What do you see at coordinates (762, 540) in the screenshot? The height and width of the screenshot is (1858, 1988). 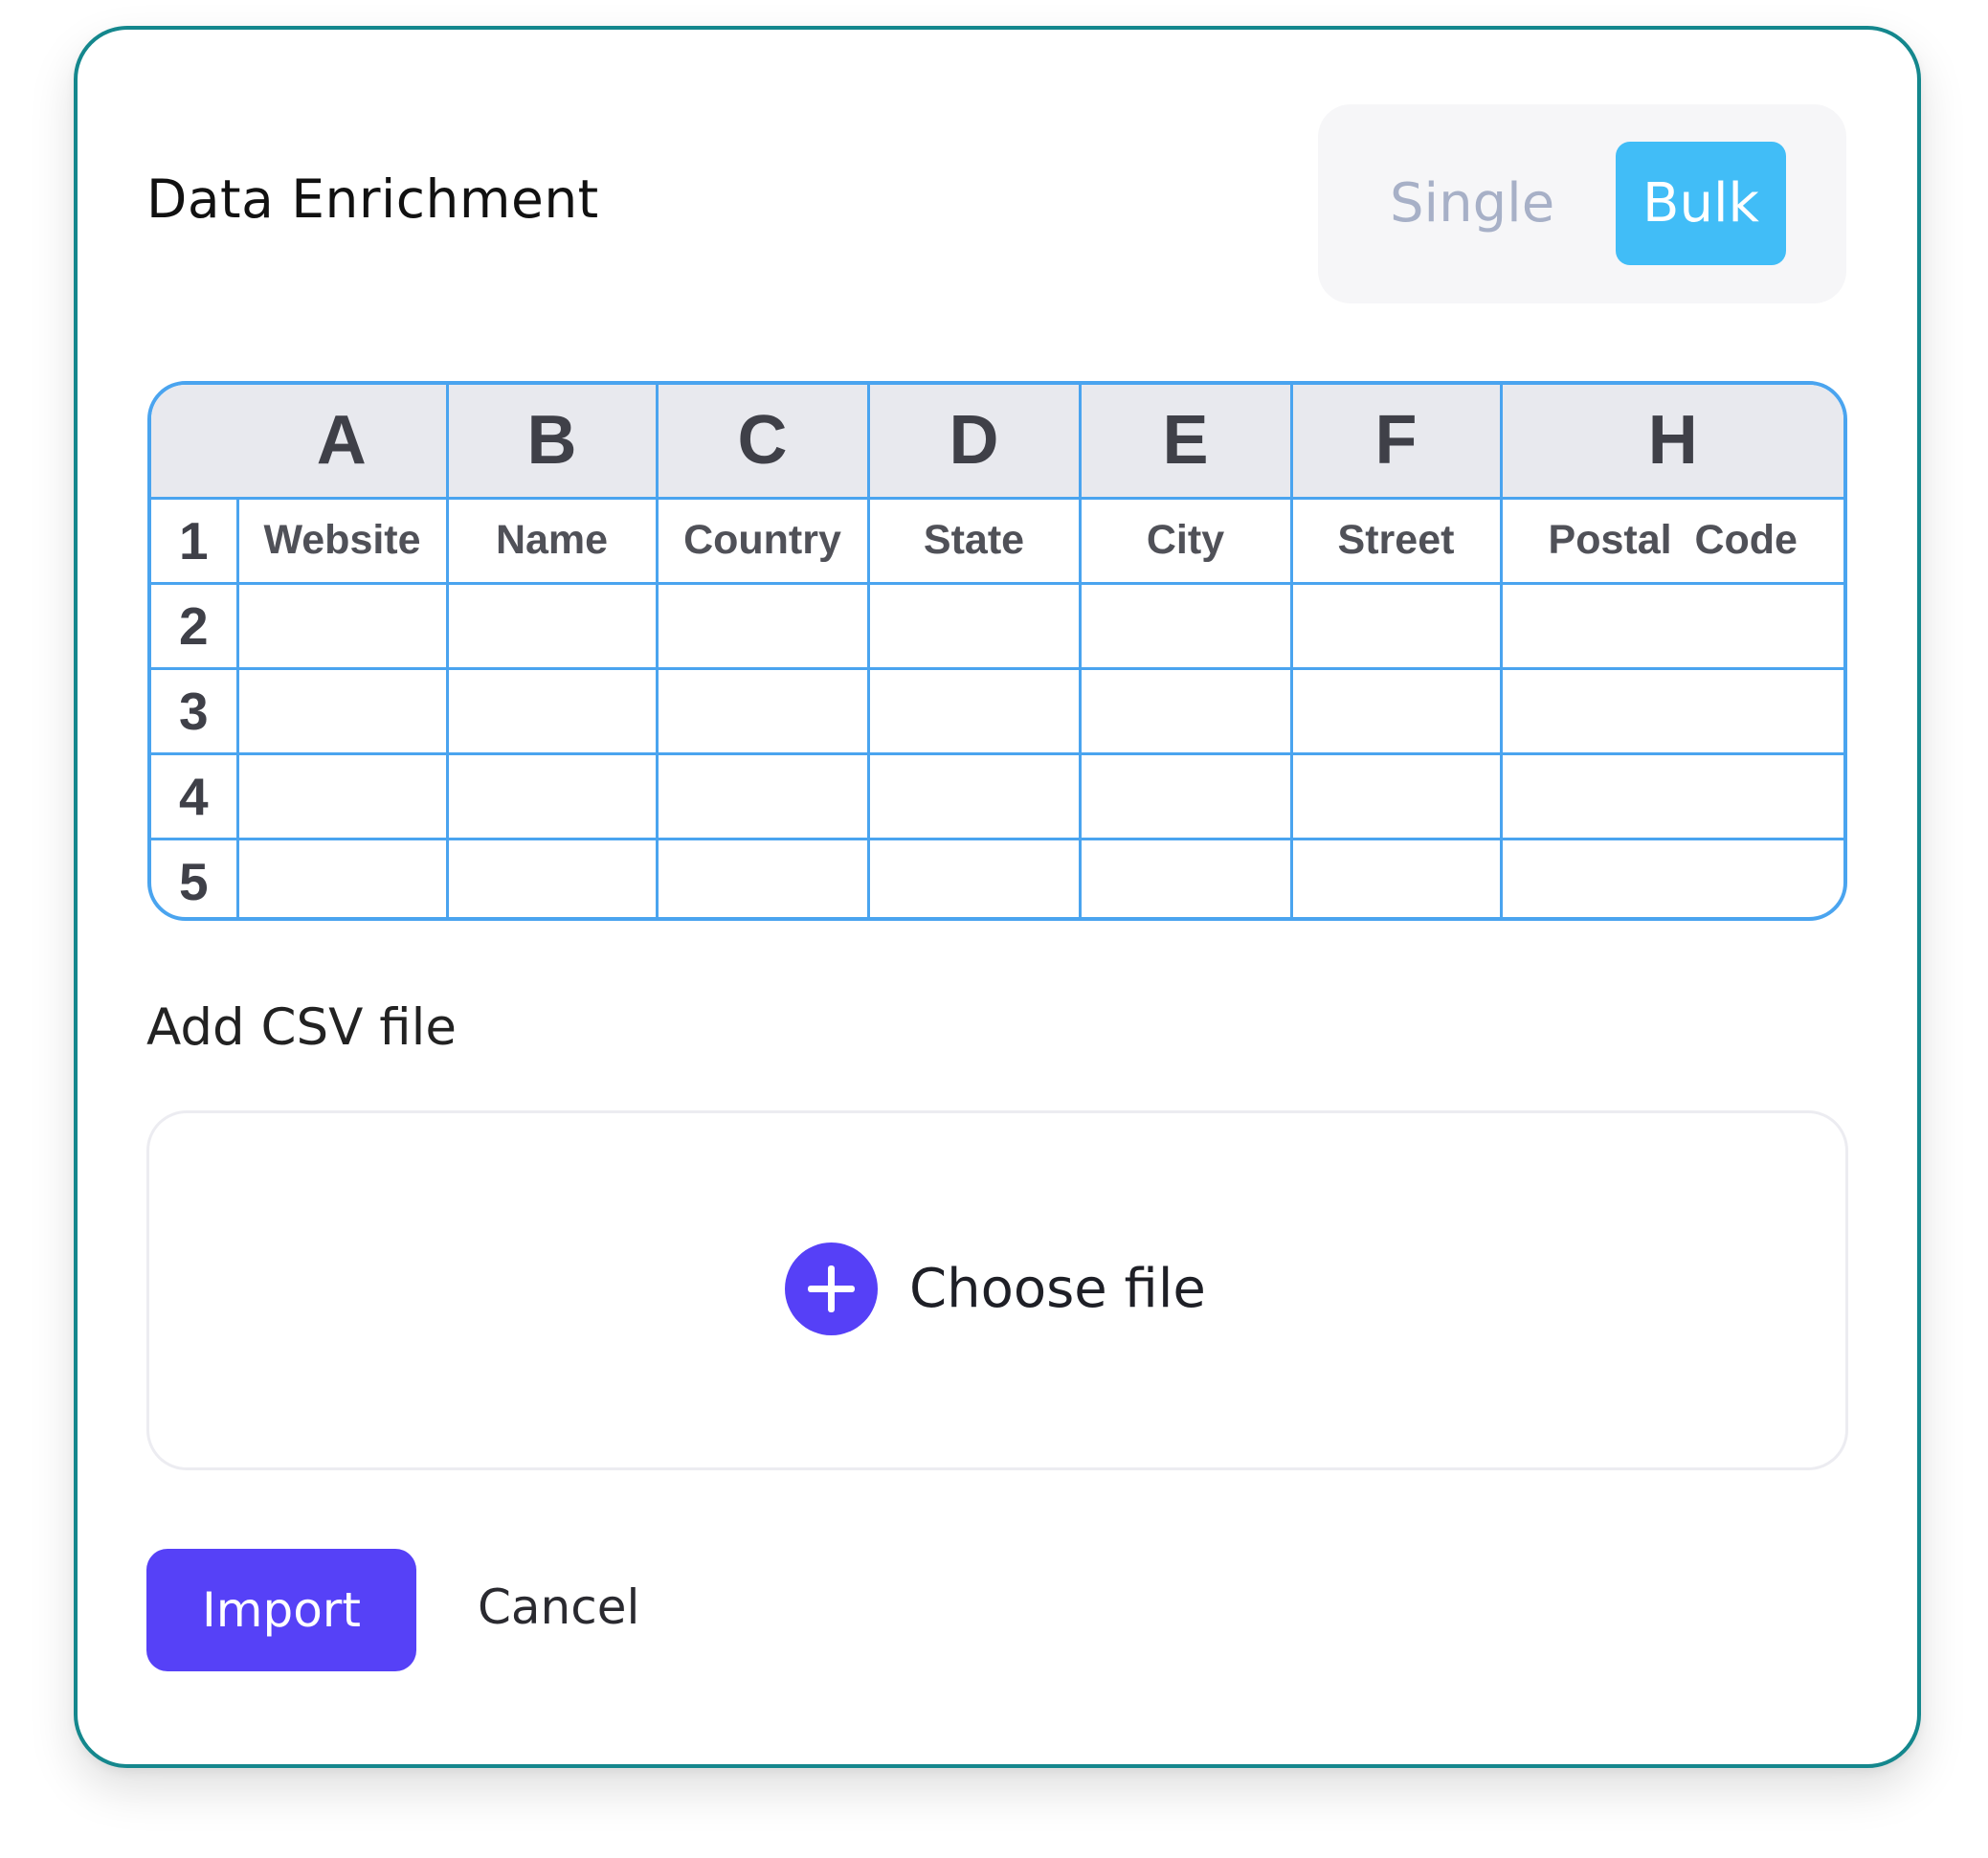 I see `column-header-cell: Country` at bounding box center [762, 540].